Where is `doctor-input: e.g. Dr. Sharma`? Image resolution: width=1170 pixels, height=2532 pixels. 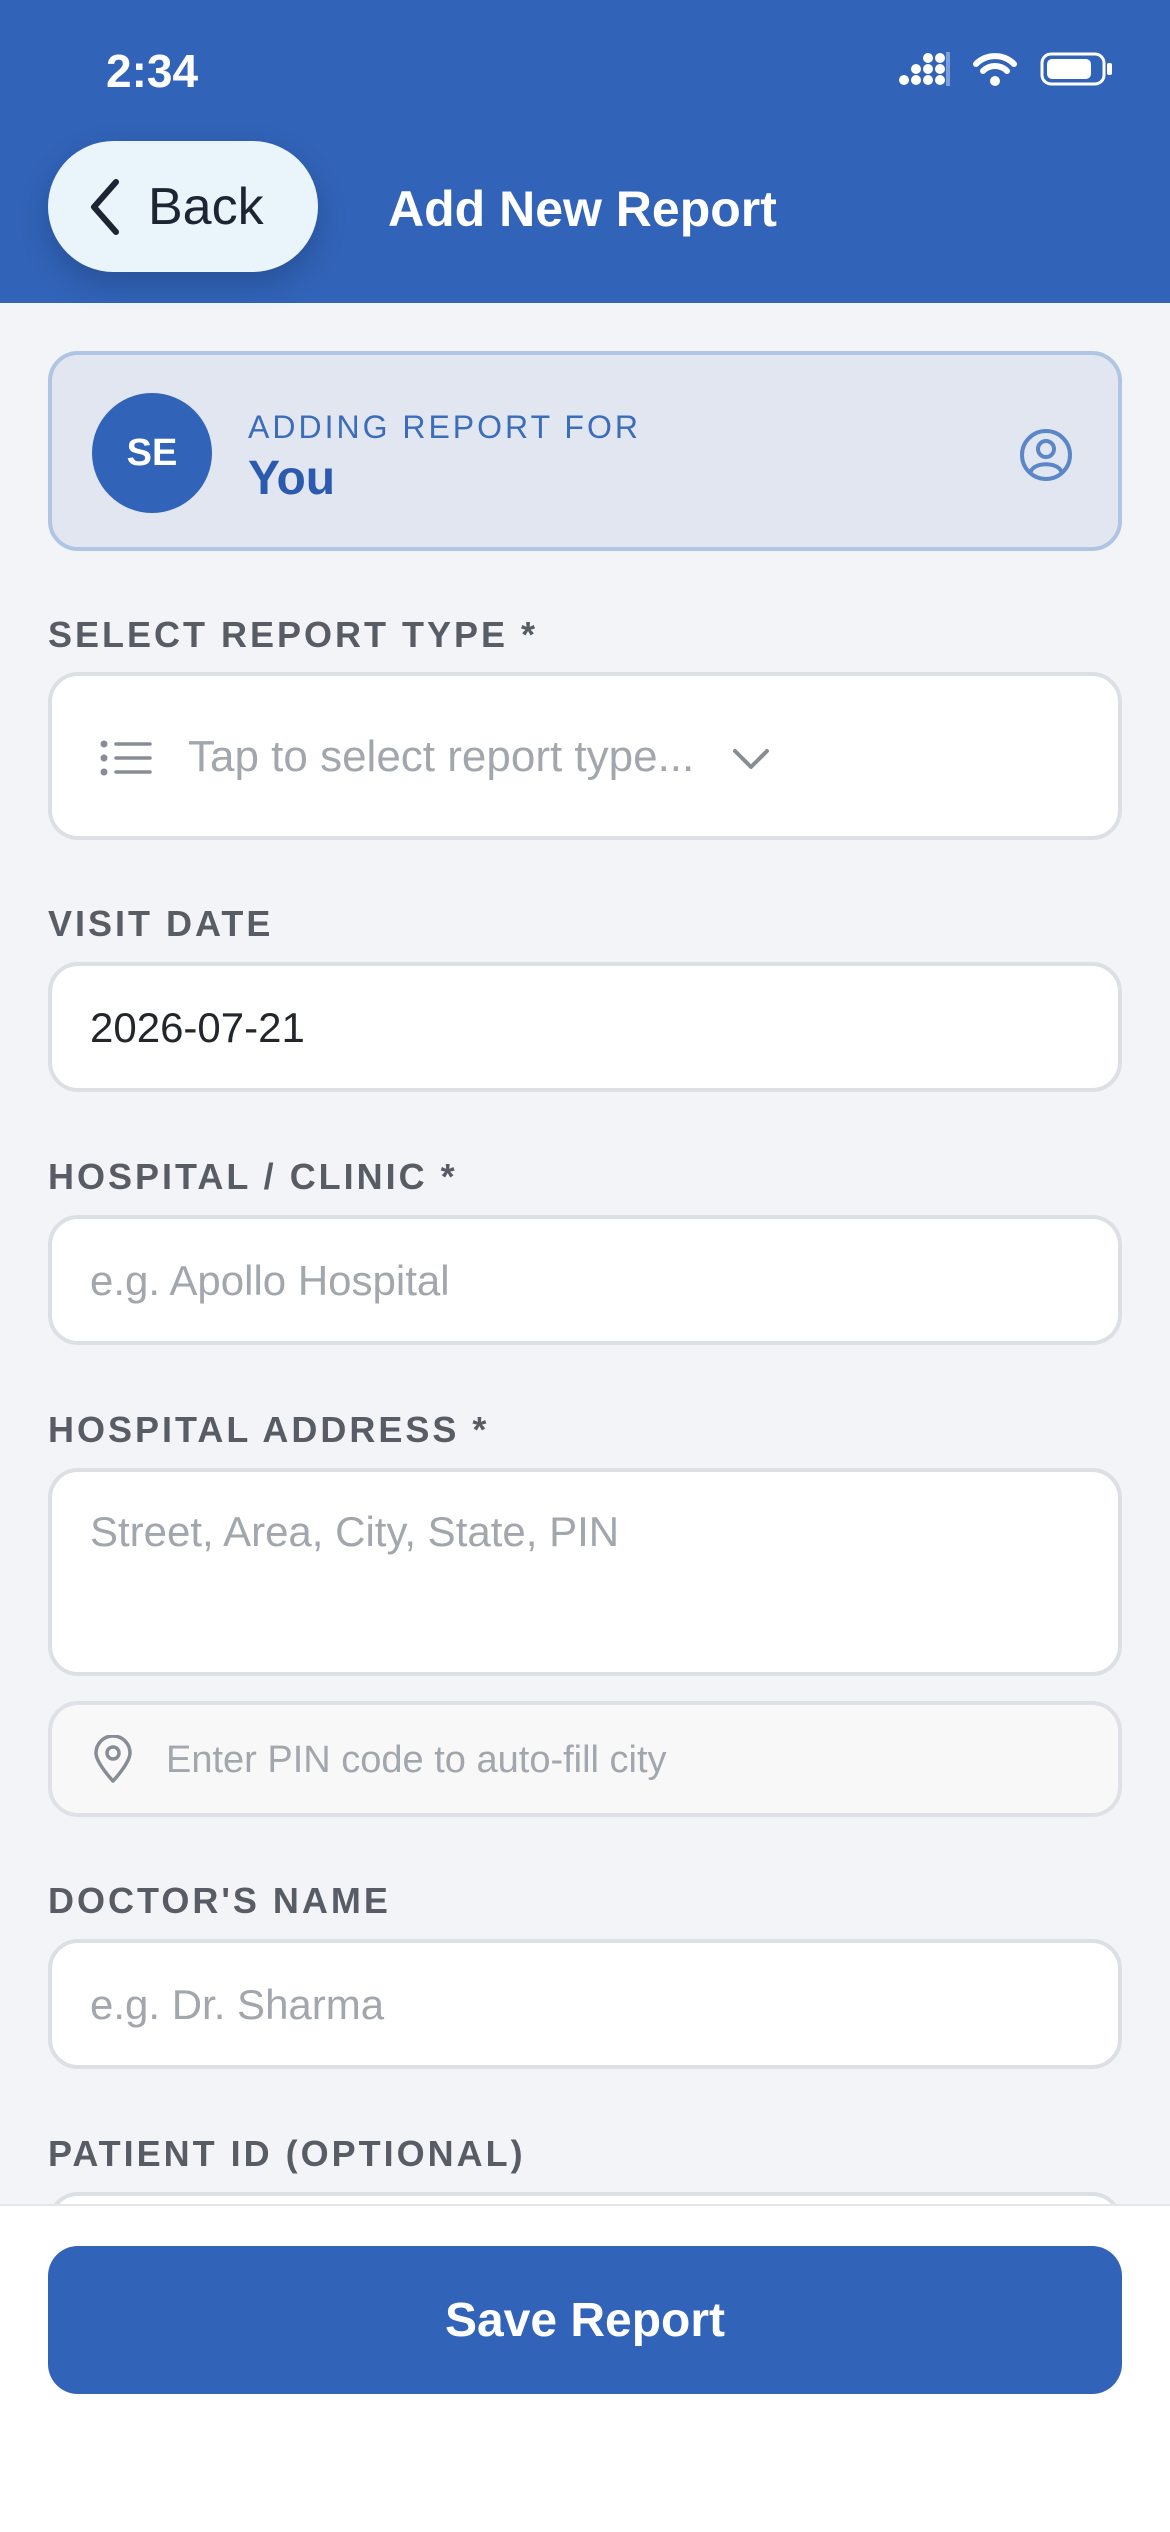 doctor-input: e.g. Dr. Sharma is located at coordinates (585, 2004).